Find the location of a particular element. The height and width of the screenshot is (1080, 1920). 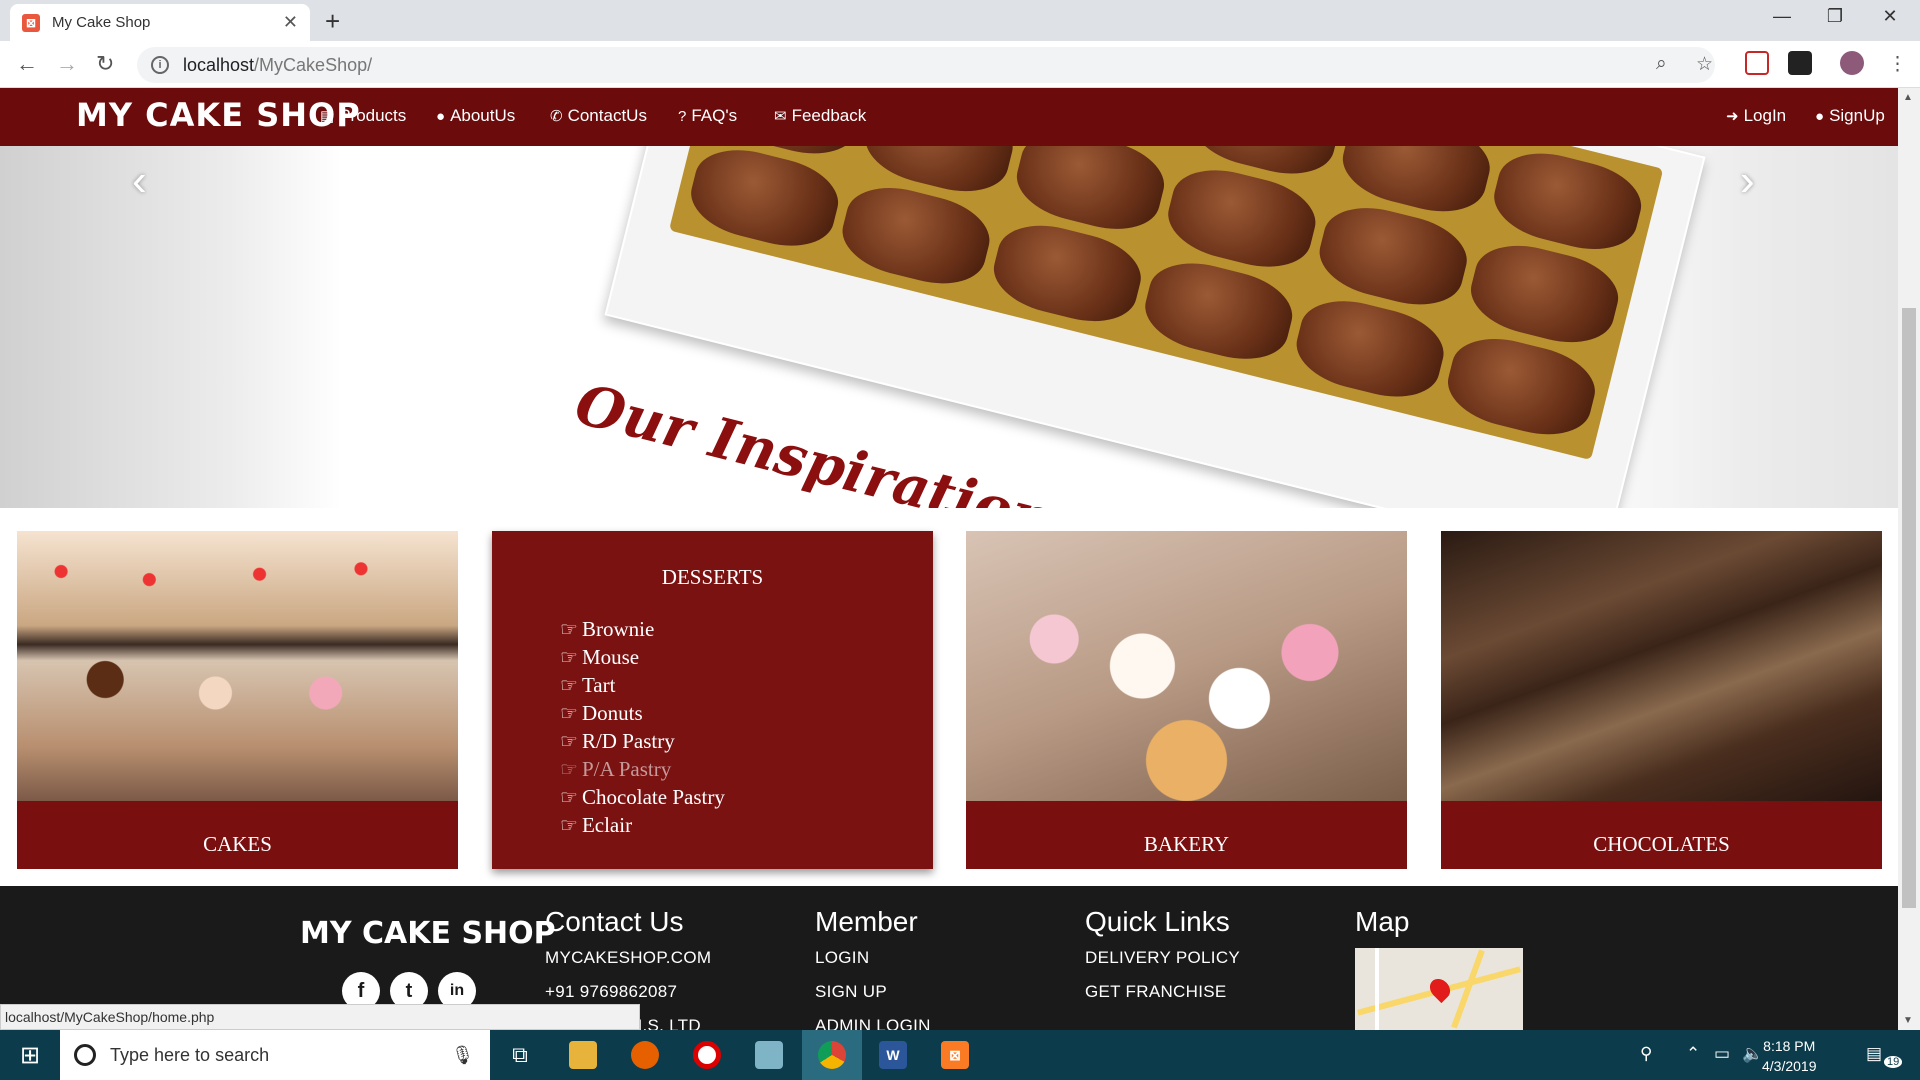

url-bar: i localhost/MyCakeShop/ is located at coordinates (926, 65).